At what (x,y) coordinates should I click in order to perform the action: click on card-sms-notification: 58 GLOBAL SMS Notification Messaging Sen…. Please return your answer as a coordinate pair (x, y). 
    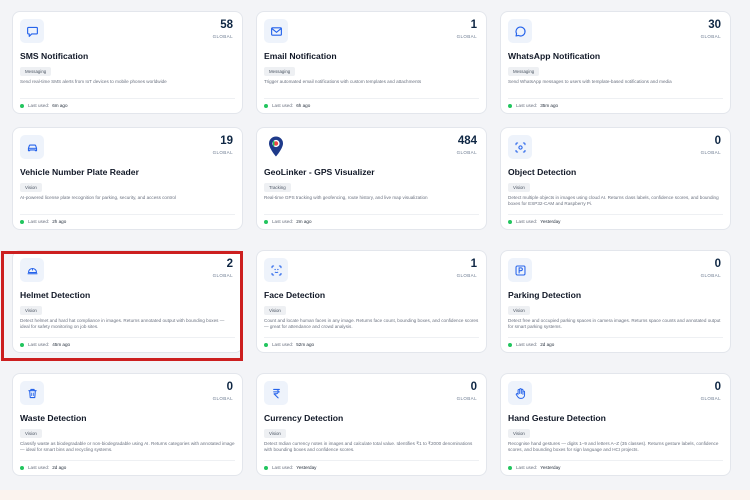
    Looking at the image, I should click on (127, 62).